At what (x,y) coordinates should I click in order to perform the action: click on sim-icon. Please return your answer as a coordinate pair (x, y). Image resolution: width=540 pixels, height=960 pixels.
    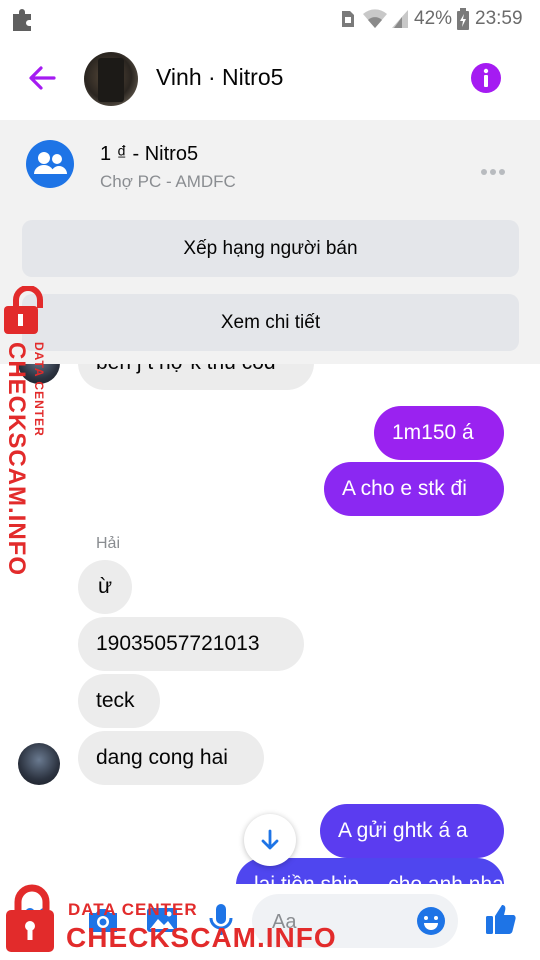
    Looking at the image, I should click on (348, 19).